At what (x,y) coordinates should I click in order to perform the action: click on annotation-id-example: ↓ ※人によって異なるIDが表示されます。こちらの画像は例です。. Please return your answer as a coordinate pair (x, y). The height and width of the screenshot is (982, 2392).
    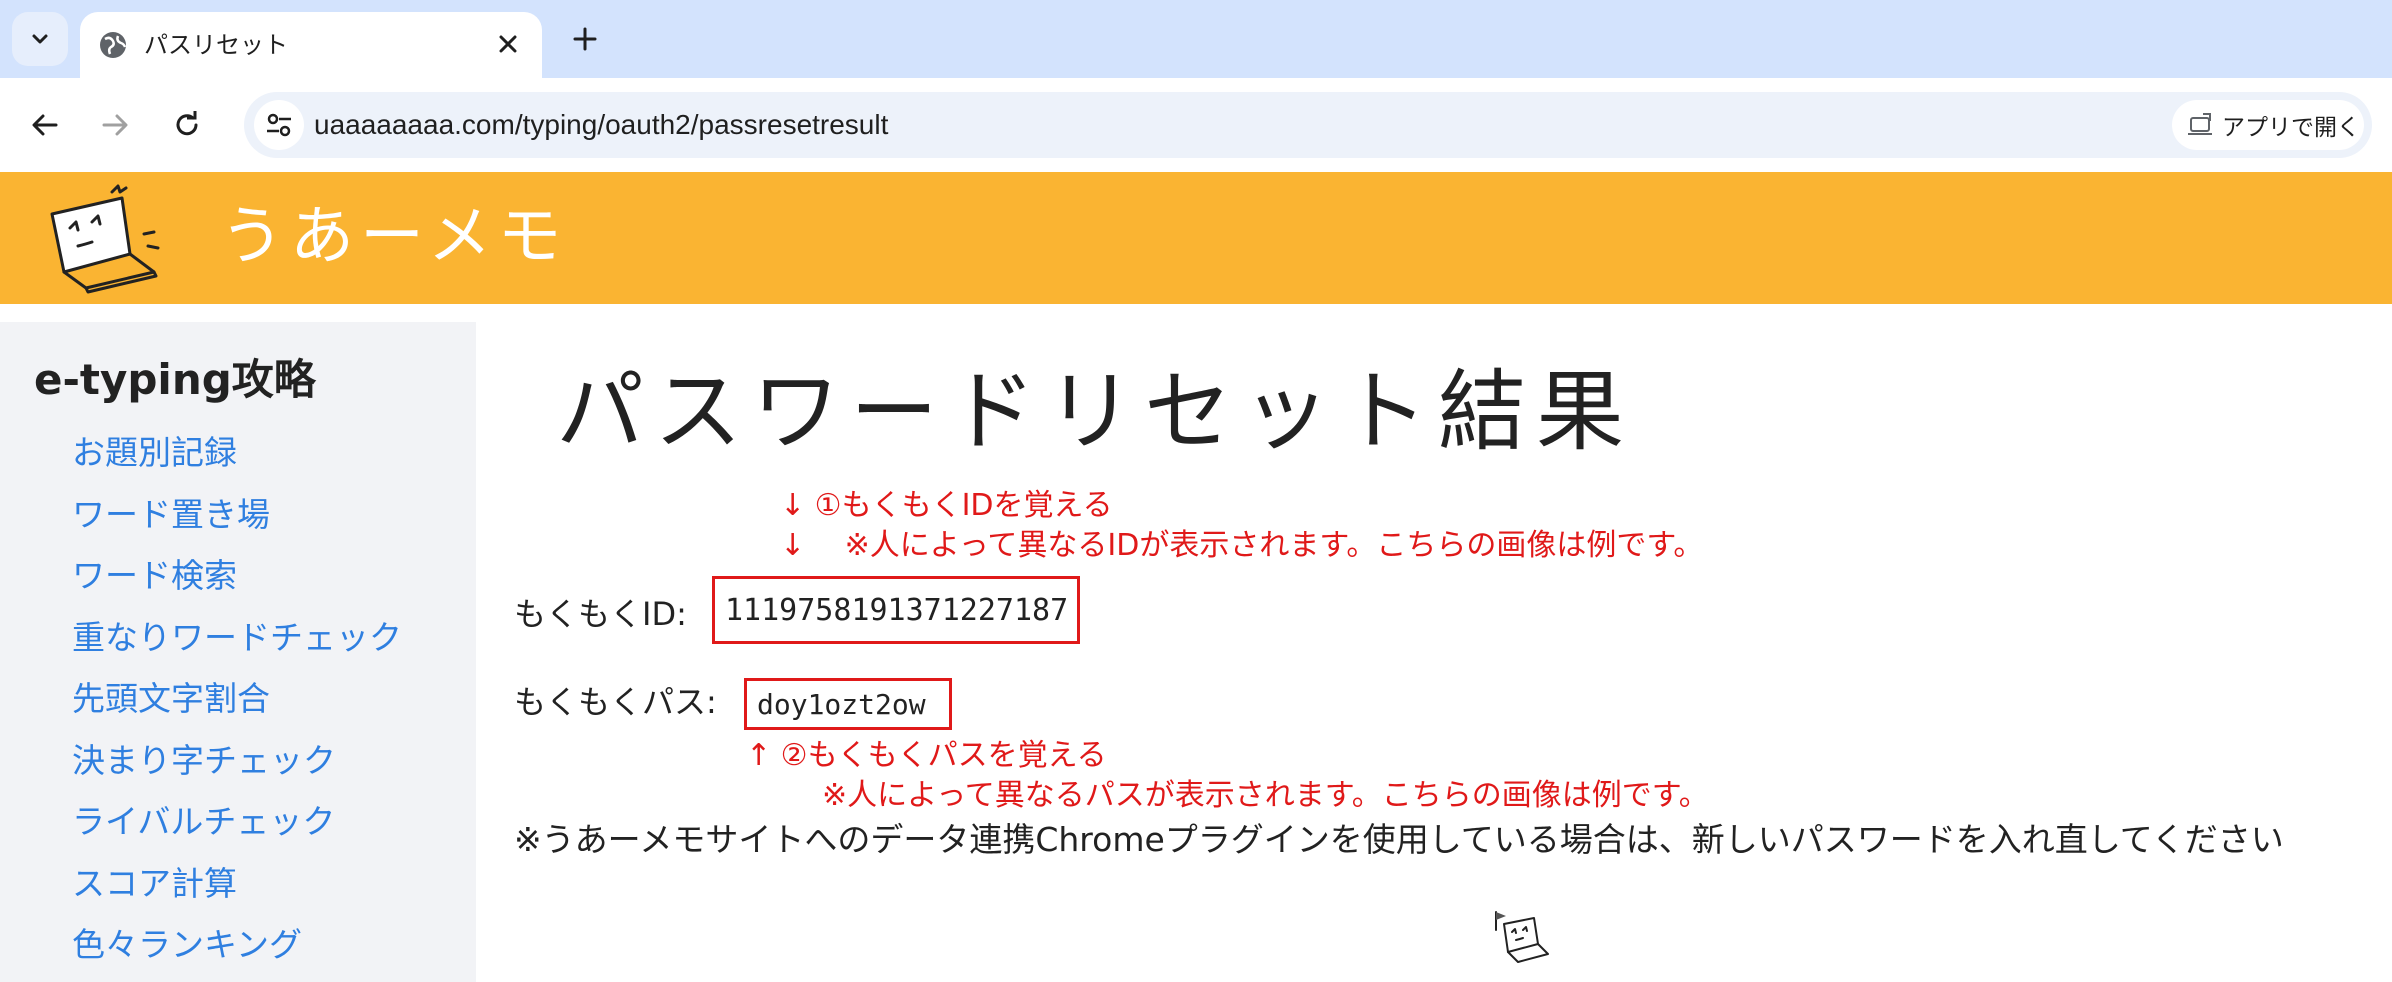
    Looking at the image, I should click on (1242, 545).